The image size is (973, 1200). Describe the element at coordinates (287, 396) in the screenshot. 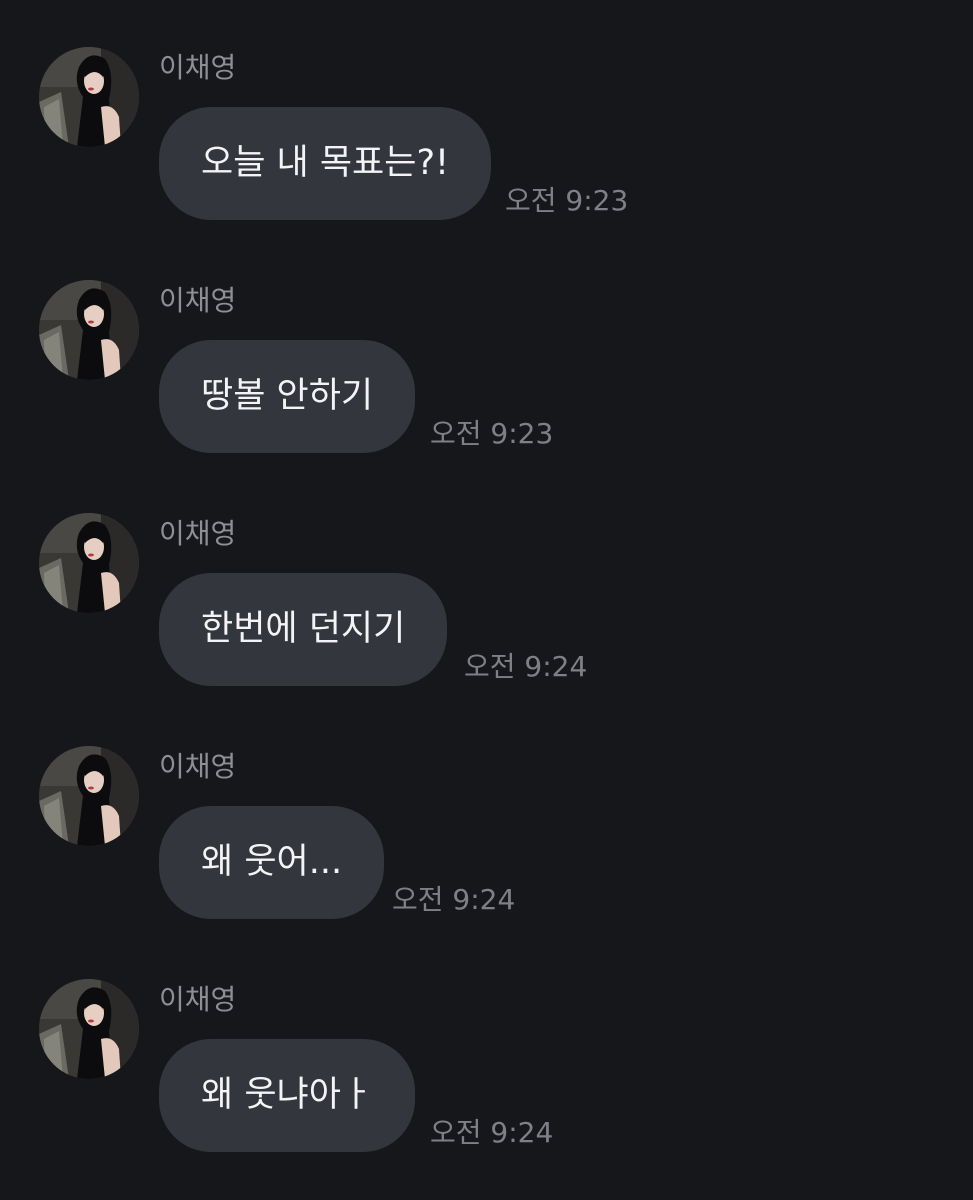

I see `message-bubble: 땅볼 안하기` at that location.